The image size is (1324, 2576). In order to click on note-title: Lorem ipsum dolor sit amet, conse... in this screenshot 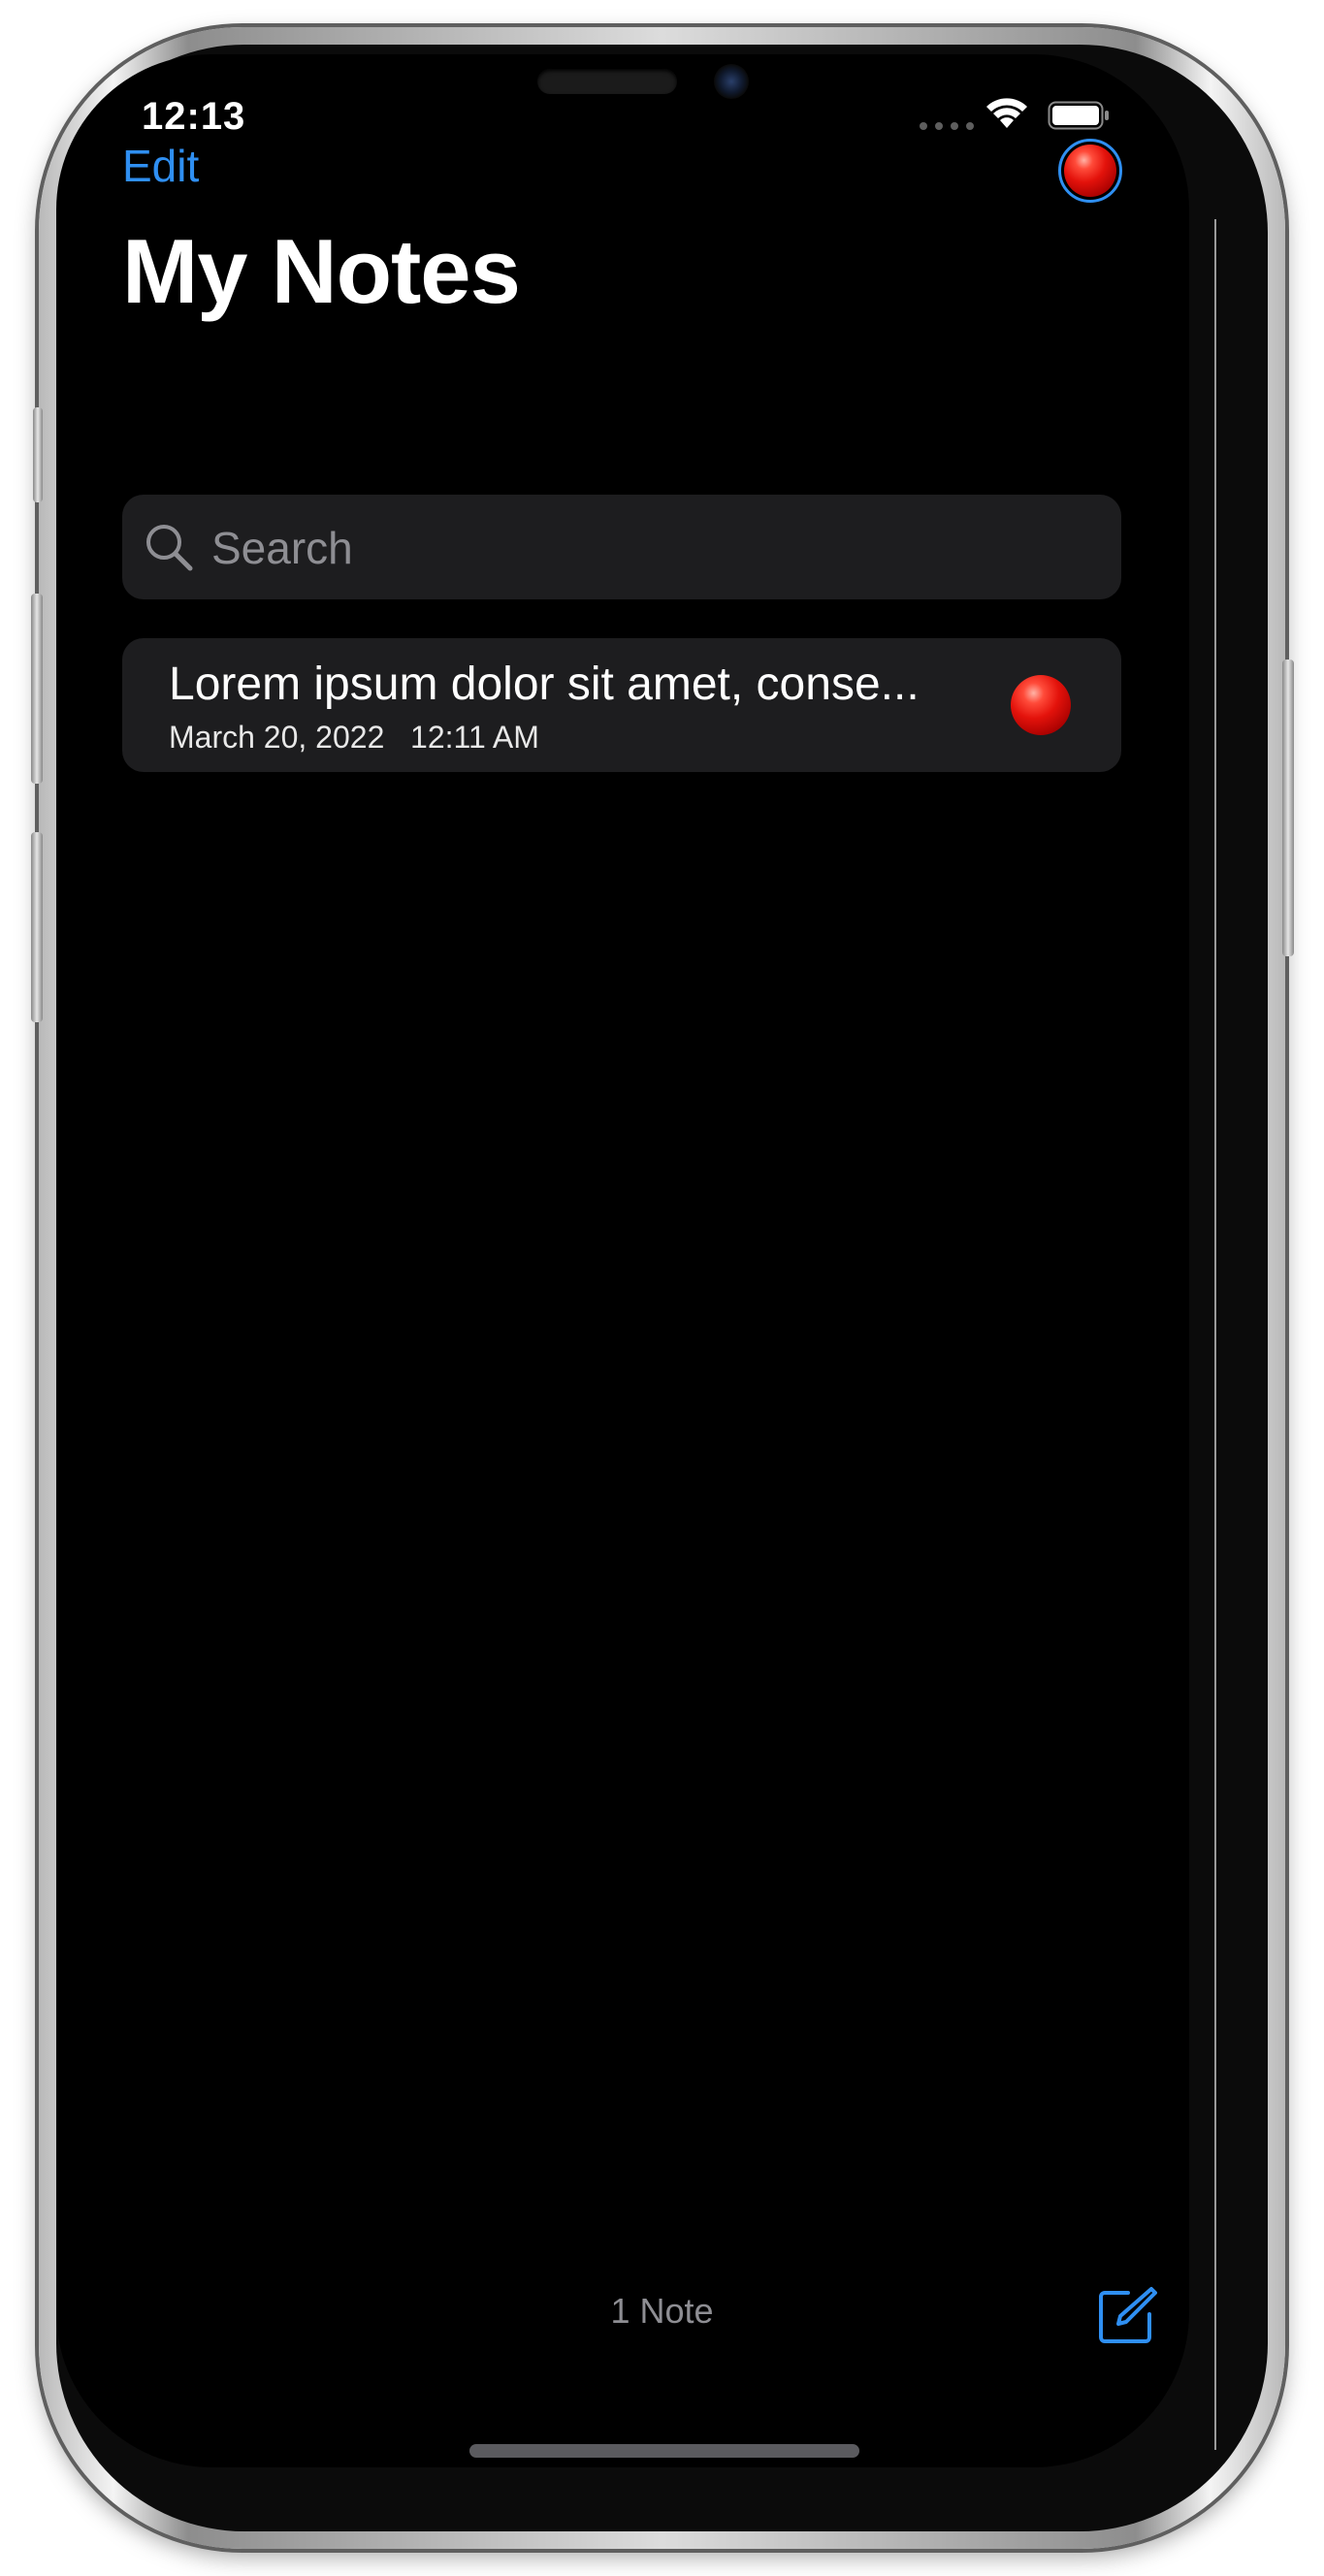, I will do `click(544, 684)`.